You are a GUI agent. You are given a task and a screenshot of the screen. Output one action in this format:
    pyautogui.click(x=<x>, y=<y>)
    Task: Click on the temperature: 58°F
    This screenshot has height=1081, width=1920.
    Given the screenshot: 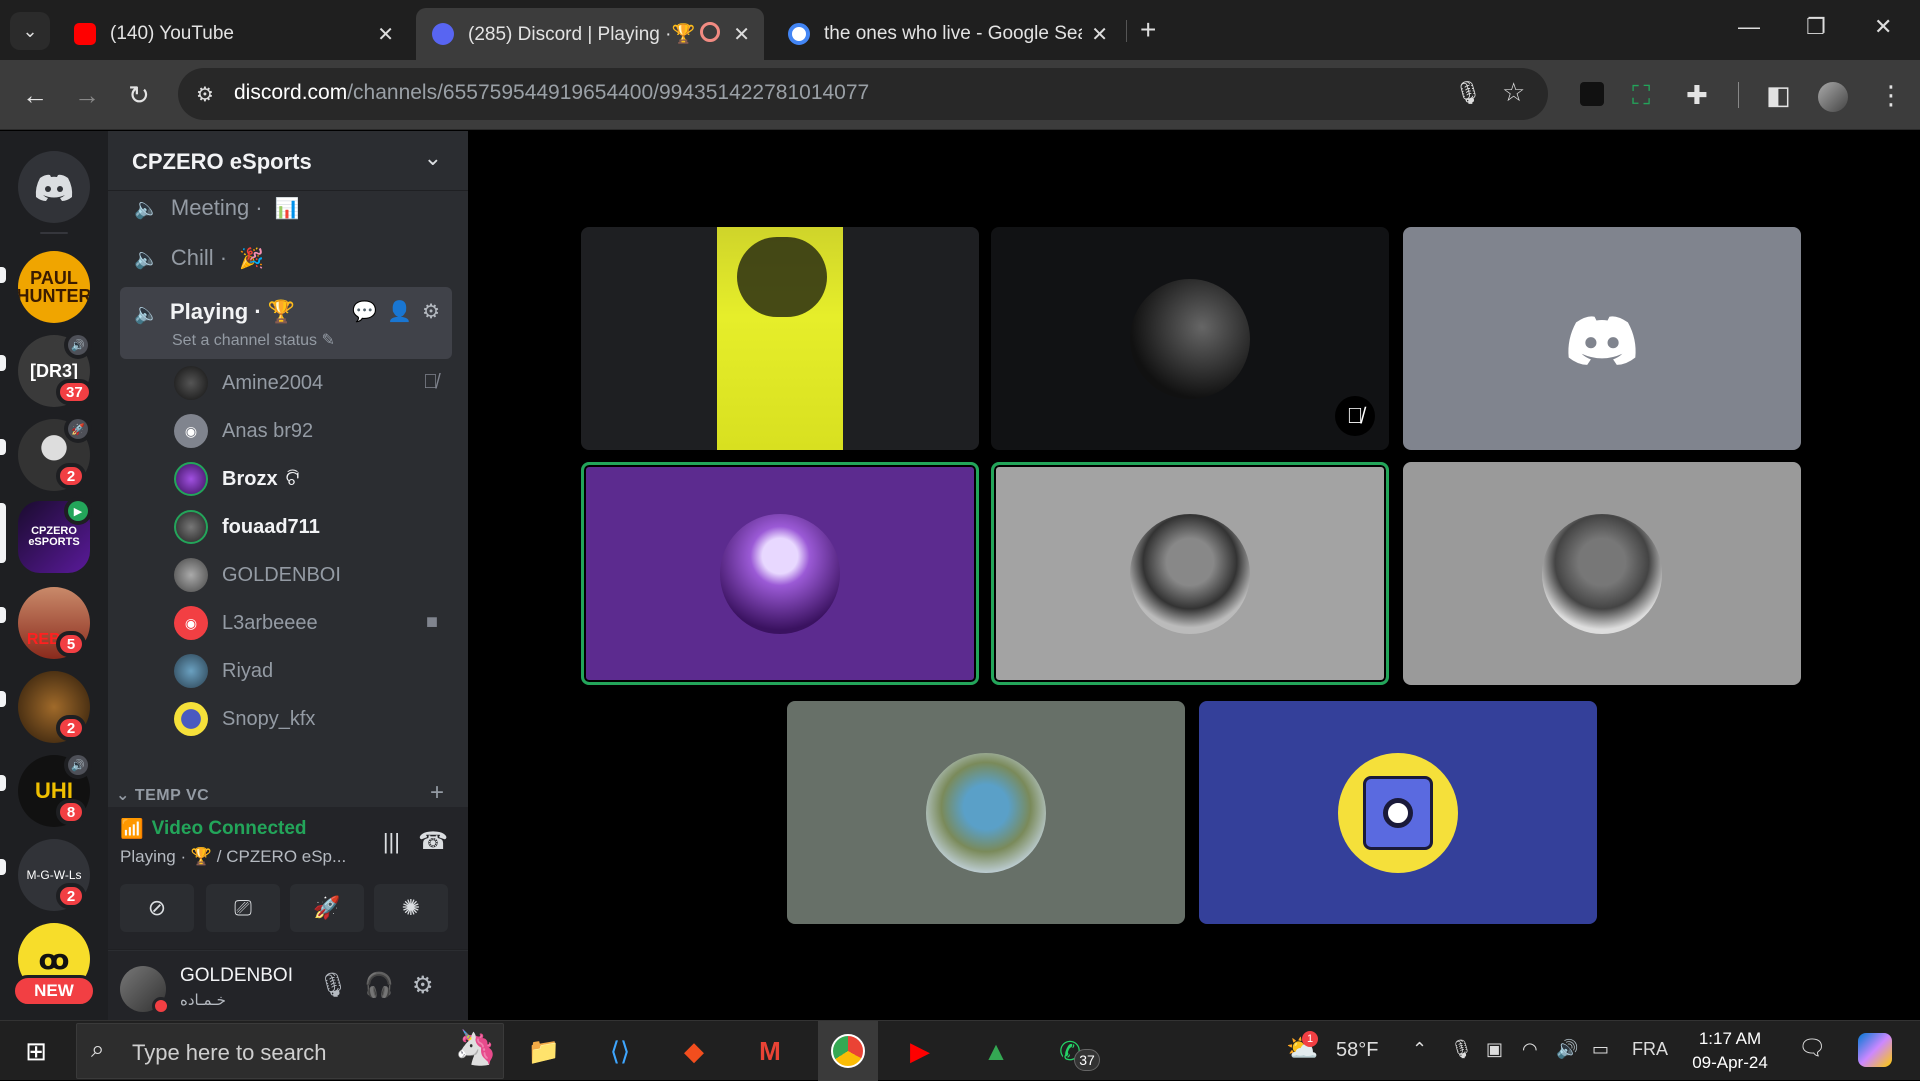 What is the action you would take?
    pyautogui.click(x=1357, y=1050)
    